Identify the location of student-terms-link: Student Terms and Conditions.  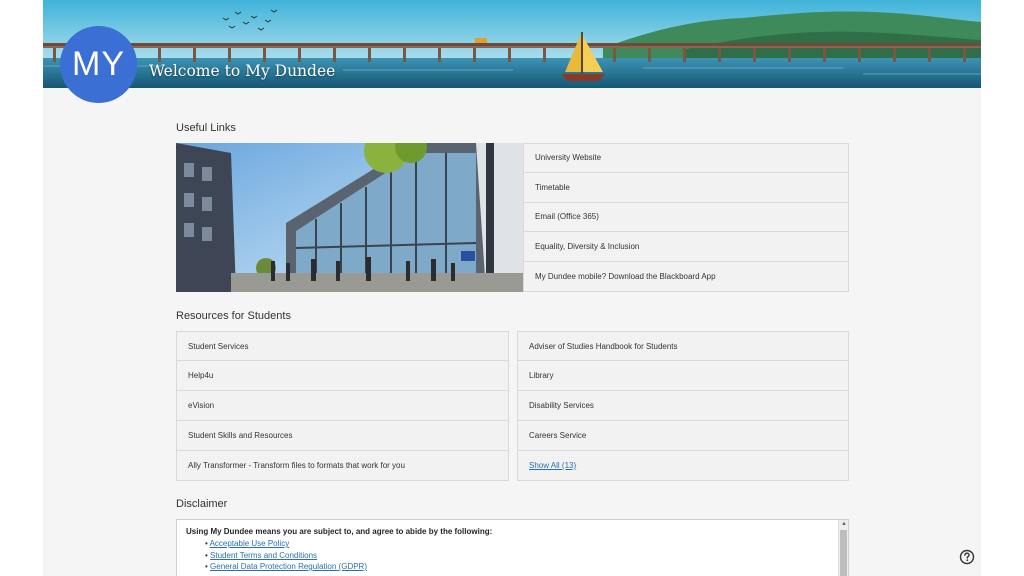
(263, 555).